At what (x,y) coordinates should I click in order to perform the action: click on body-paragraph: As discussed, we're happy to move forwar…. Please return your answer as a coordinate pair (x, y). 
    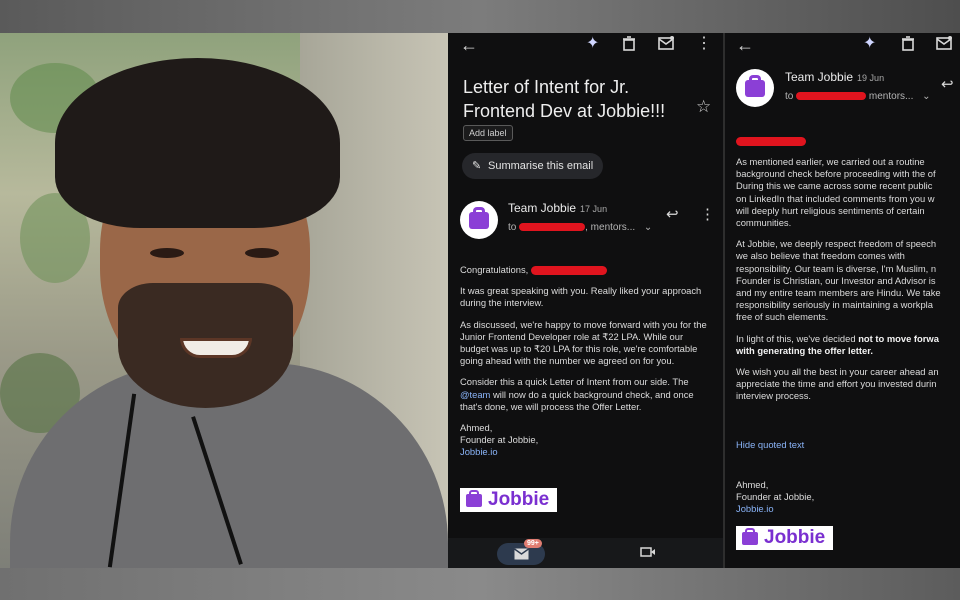
    Looking at the image, I should click on (583, 342).